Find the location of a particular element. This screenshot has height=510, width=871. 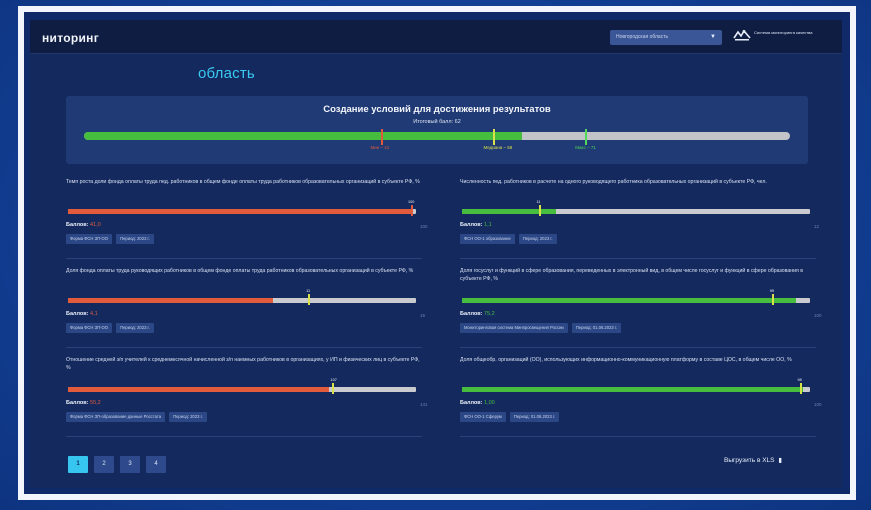

metric-score-value: 1,00 is located at coordinates (489, 403).